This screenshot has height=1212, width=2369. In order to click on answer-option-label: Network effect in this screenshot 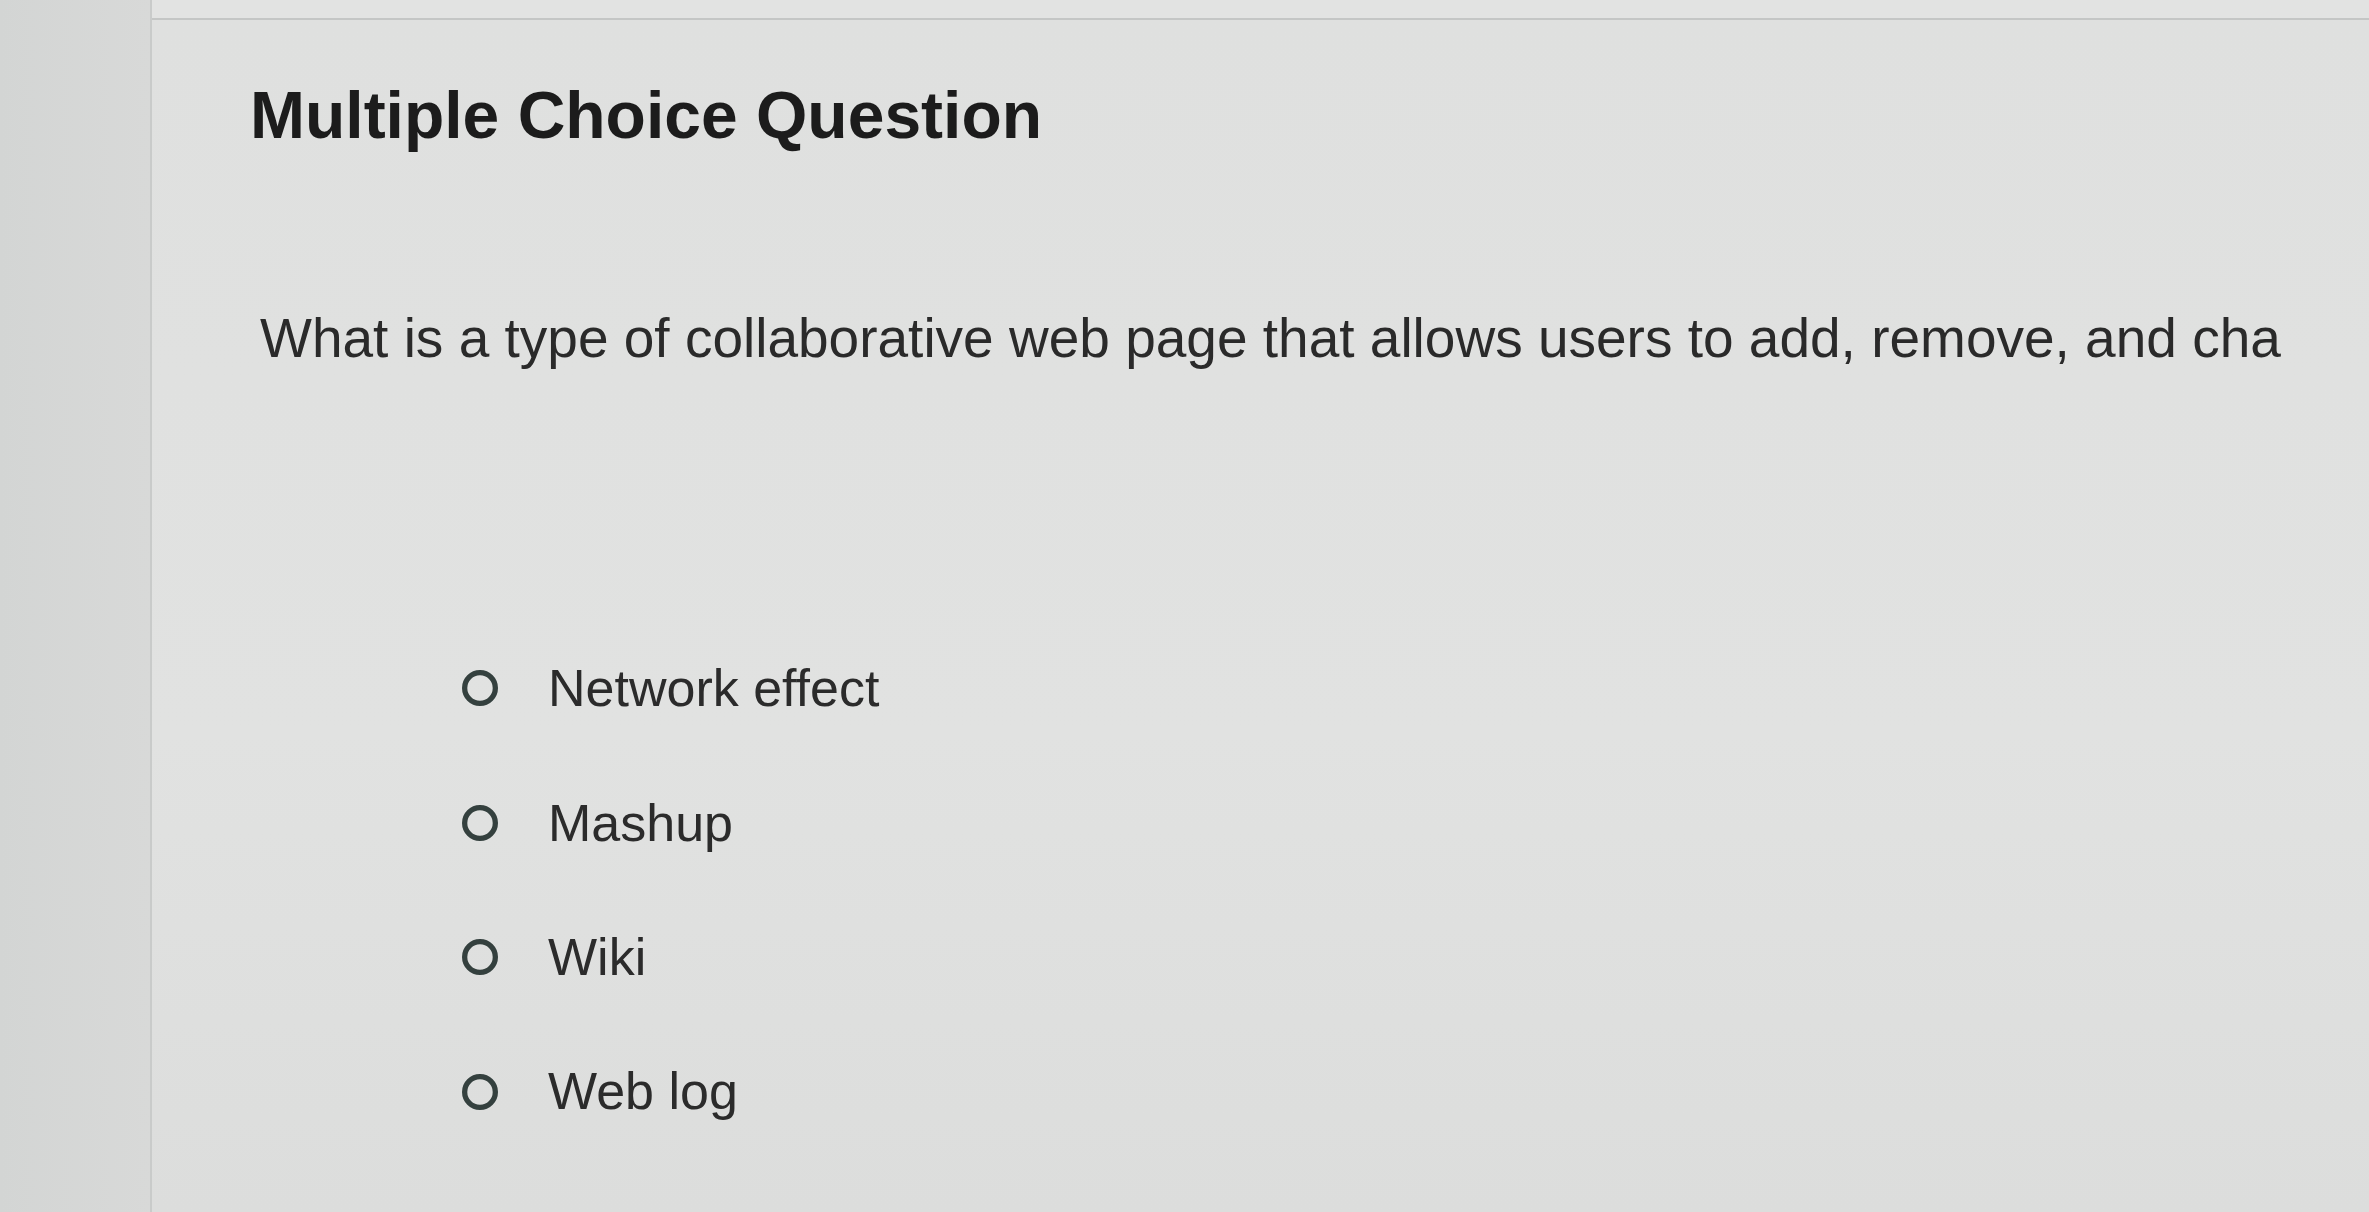, I will do `click(714, 688)`.